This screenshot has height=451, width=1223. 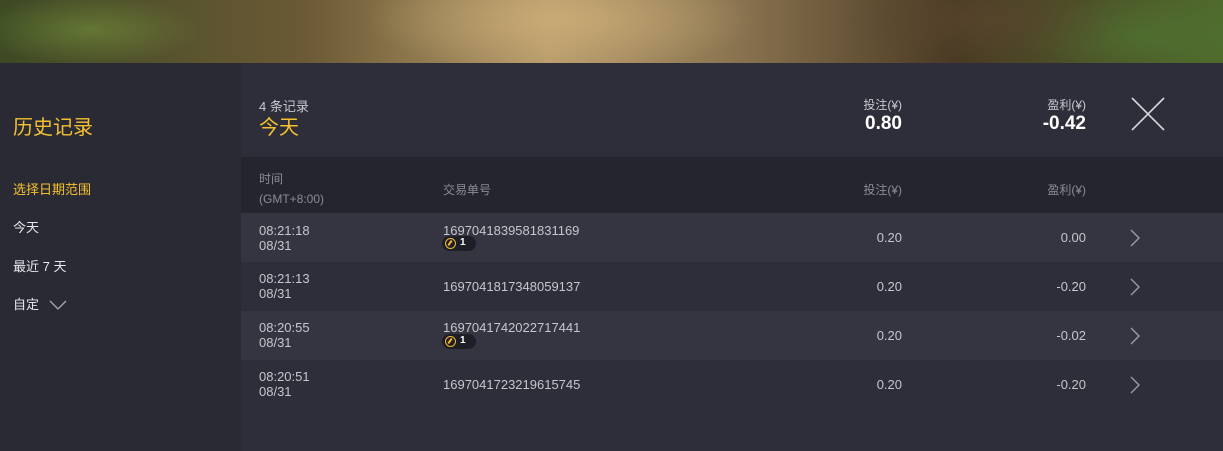 I want to click on total-bet-label: 投注(¥), so click(x=882, y=105).